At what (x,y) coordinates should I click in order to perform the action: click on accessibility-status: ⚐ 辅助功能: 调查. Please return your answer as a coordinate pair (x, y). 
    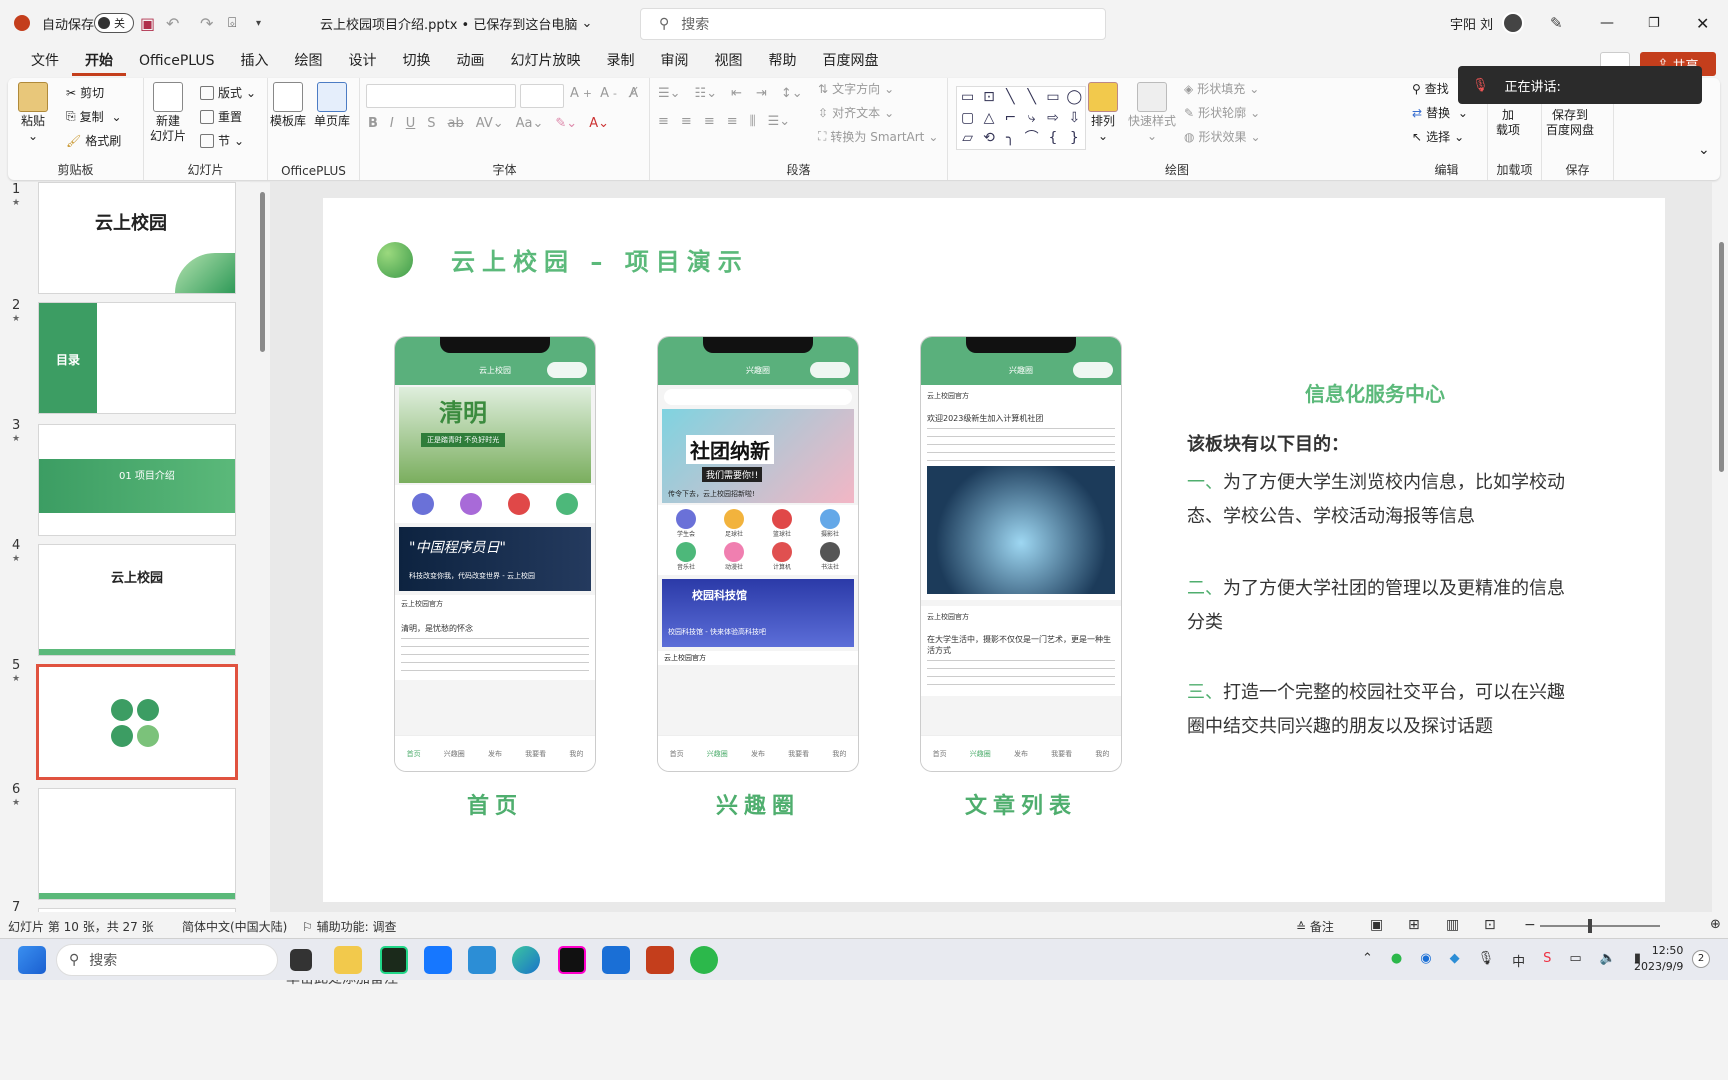
    Looking at the image, I should click on (349, 926).